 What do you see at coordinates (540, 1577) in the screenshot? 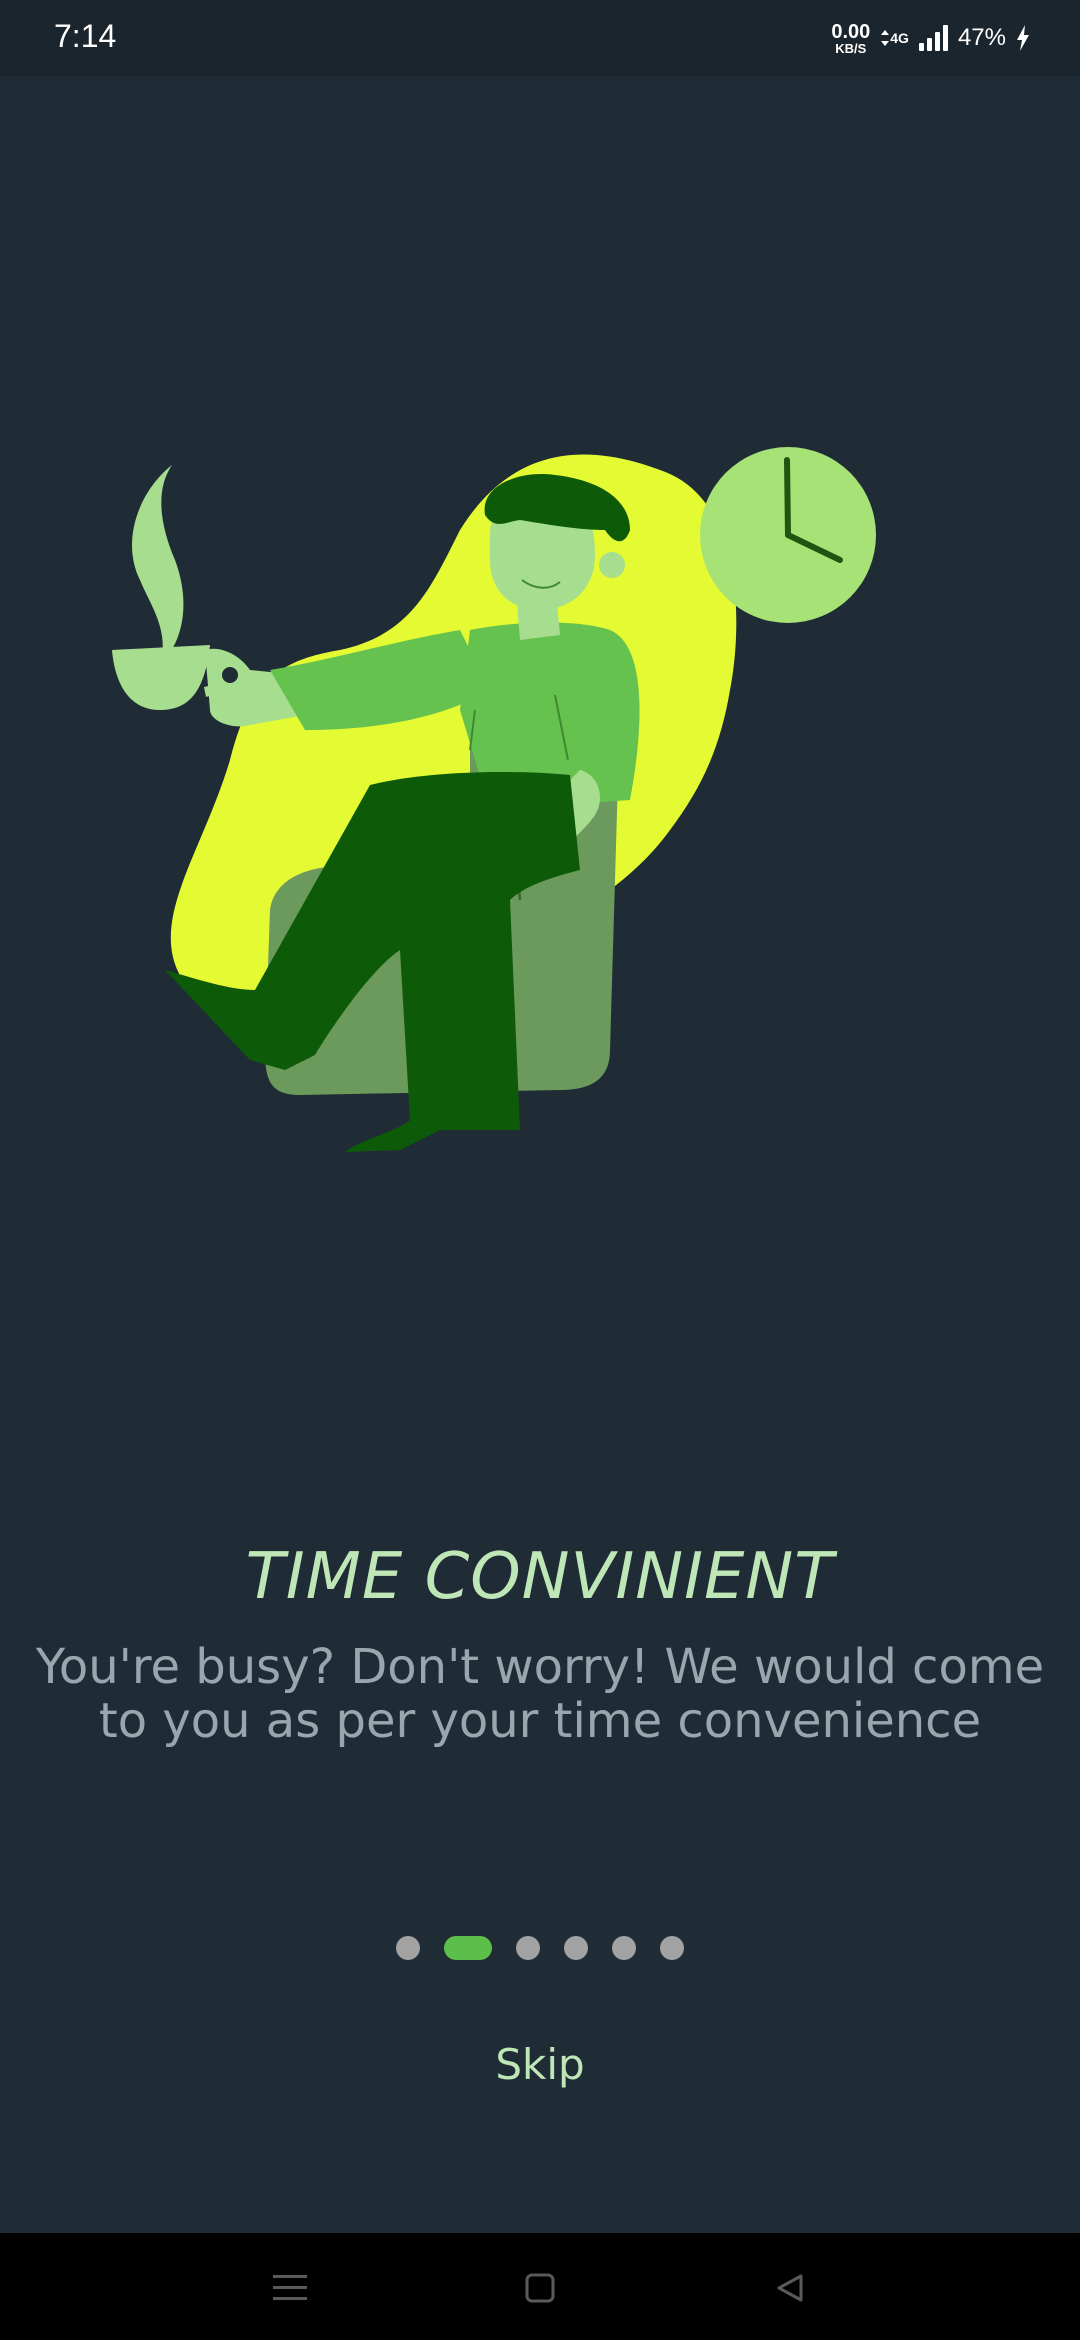
I see `onboarding-title: TIME CONVINIENT` at bounding box center [540, 1577].